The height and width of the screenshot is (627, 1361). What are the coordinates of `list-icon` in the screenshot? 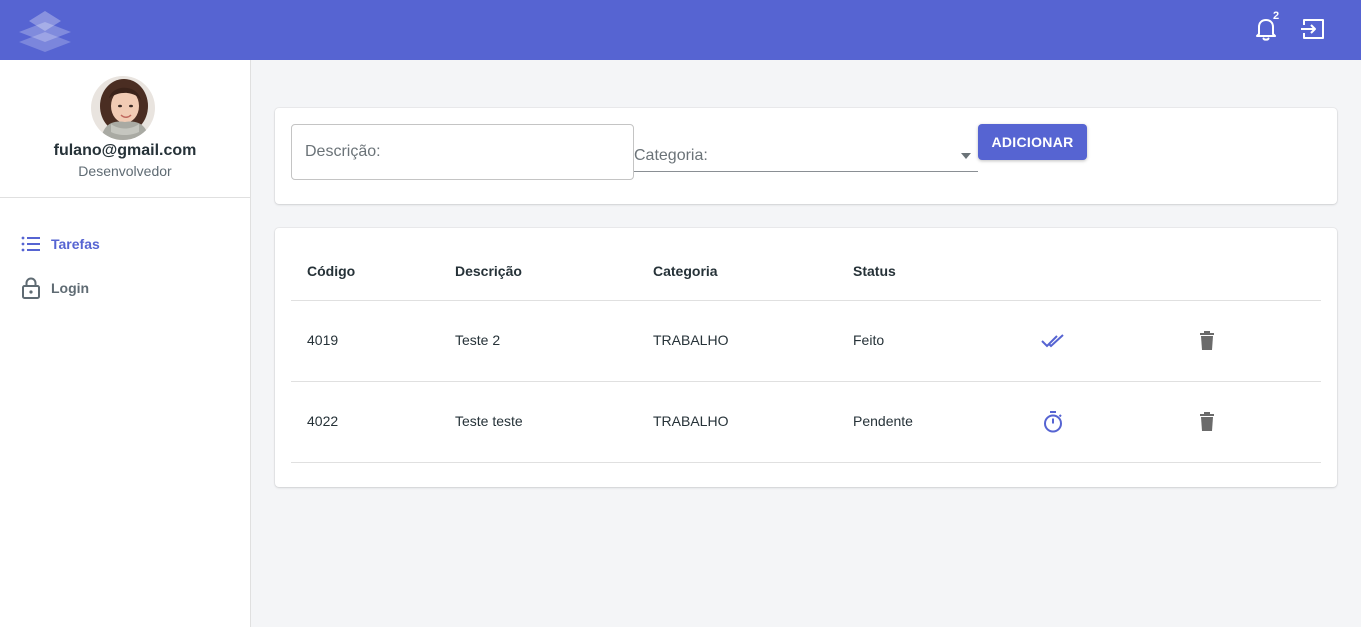 It's located at (30, 244).